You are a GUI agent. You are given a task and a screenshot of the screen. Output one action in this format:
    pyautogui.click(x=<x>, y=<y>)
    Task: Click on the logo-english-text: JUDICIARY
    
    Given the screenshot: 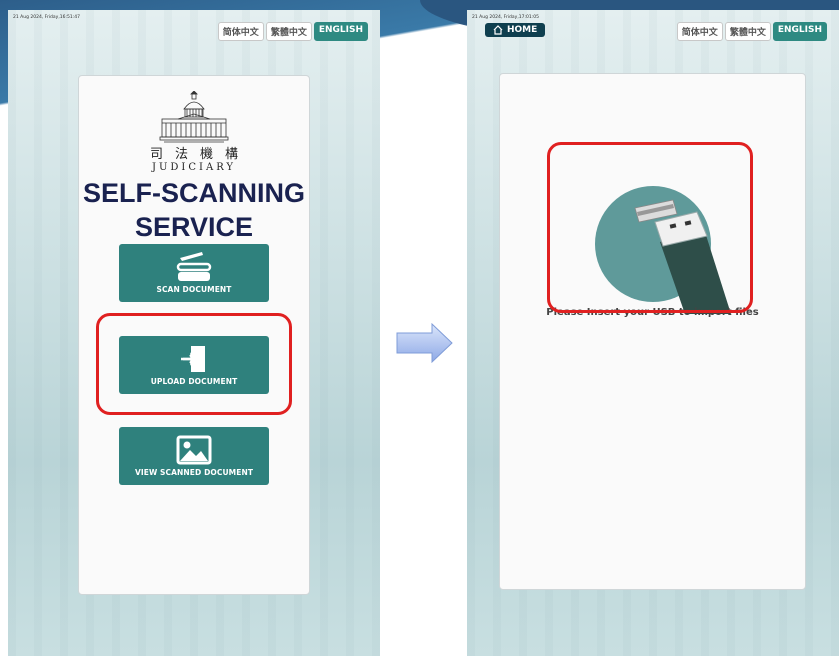 What is the action you would take?
    pyautogui.click(x=194, y=167)
    